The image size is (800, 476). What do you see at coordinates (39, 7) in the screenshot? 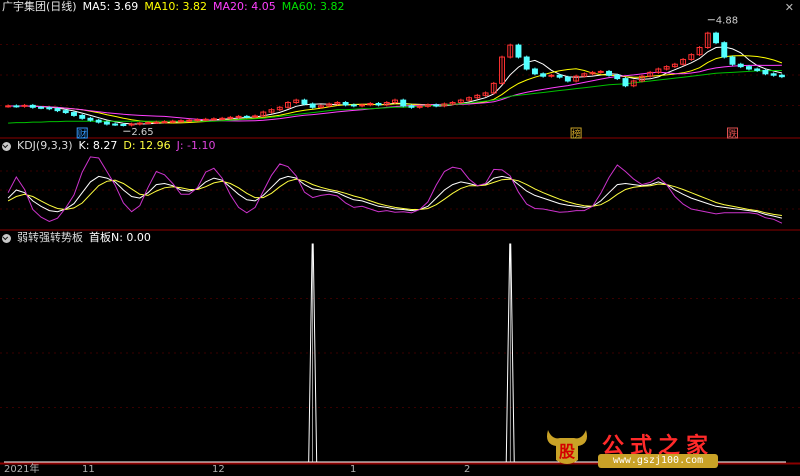
I see `main-title: 广宇集团(日线)` at bounding box center [39, 7].